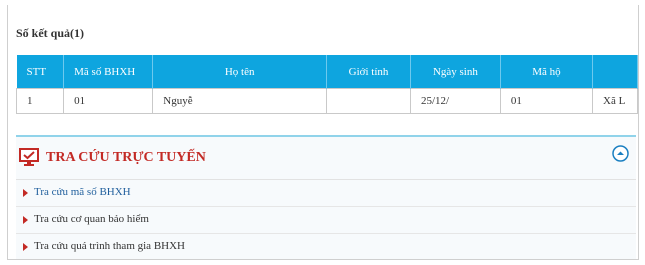  Describe the element at coordinates (108, 101) in the screenshot. I see `cell-bhxh-code: 01` at that location.